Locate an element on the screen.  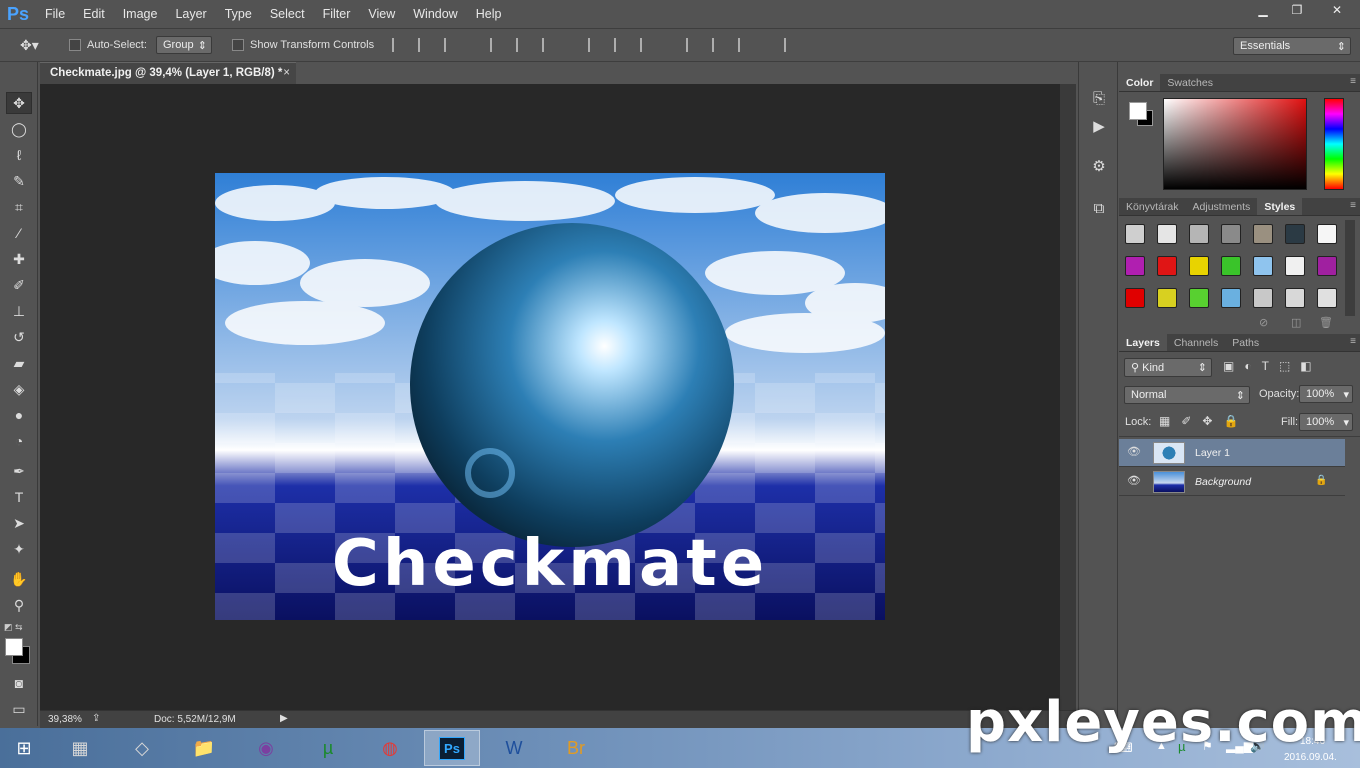
align-vcenter-icon is located at coordinates (425, 45).